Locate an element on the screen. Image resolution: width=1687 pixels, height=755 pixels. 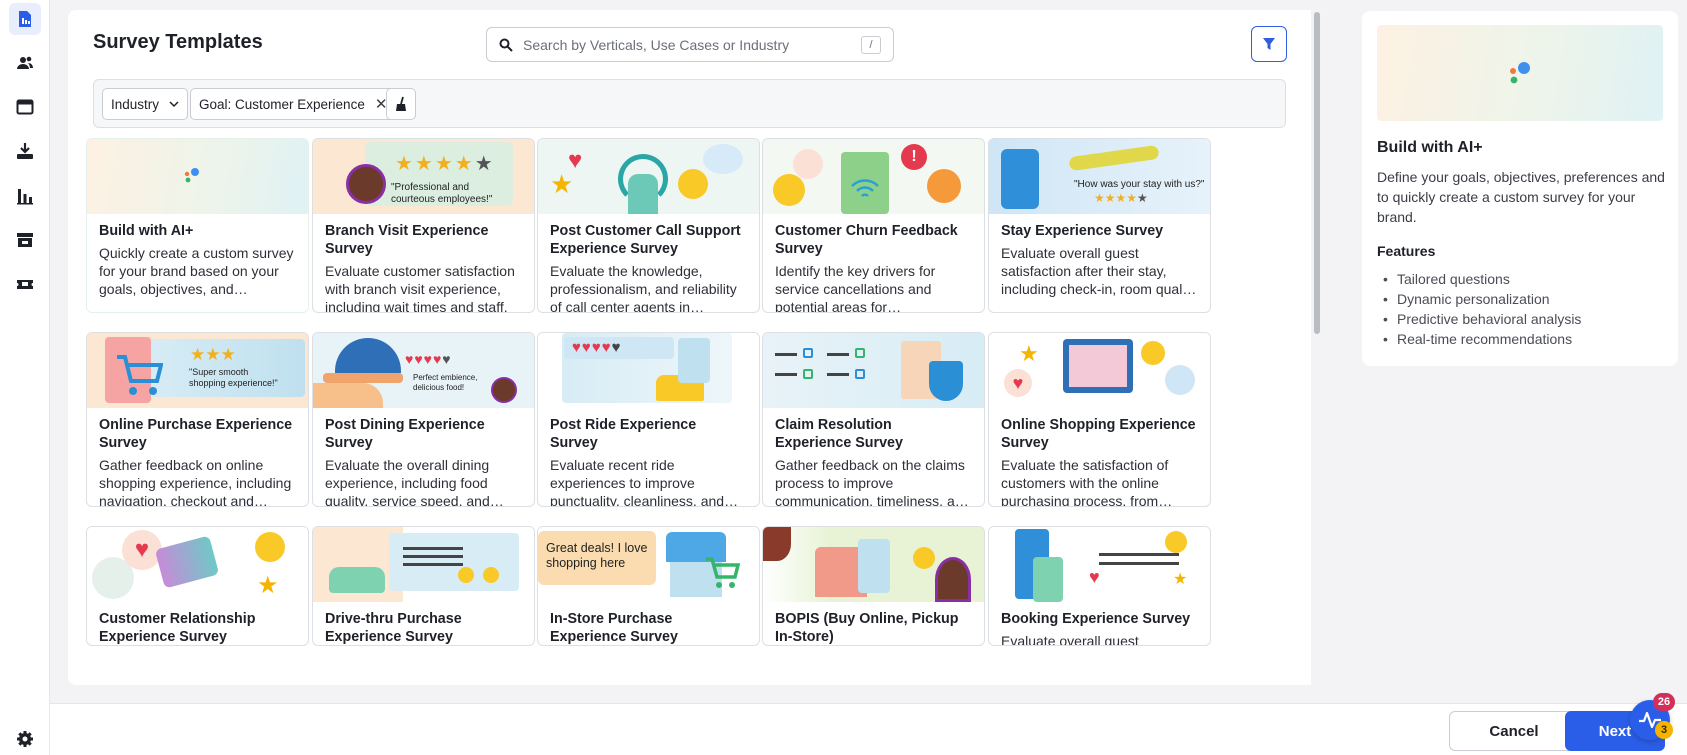
industry-filter-label: Industry is located at coordinates (135, 104).